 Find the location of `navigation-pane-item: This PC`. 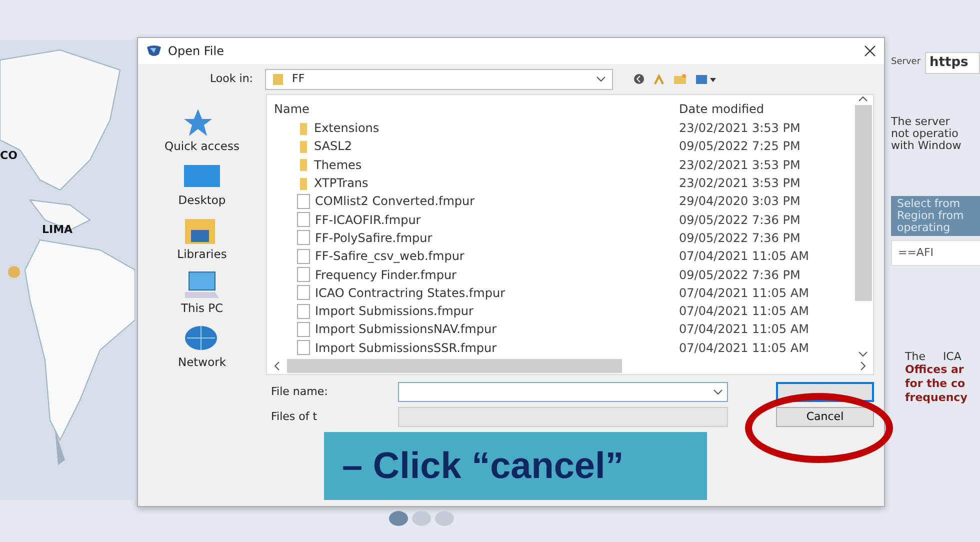

navigation-pane-item: This PC is located at coordinates (202, 297).